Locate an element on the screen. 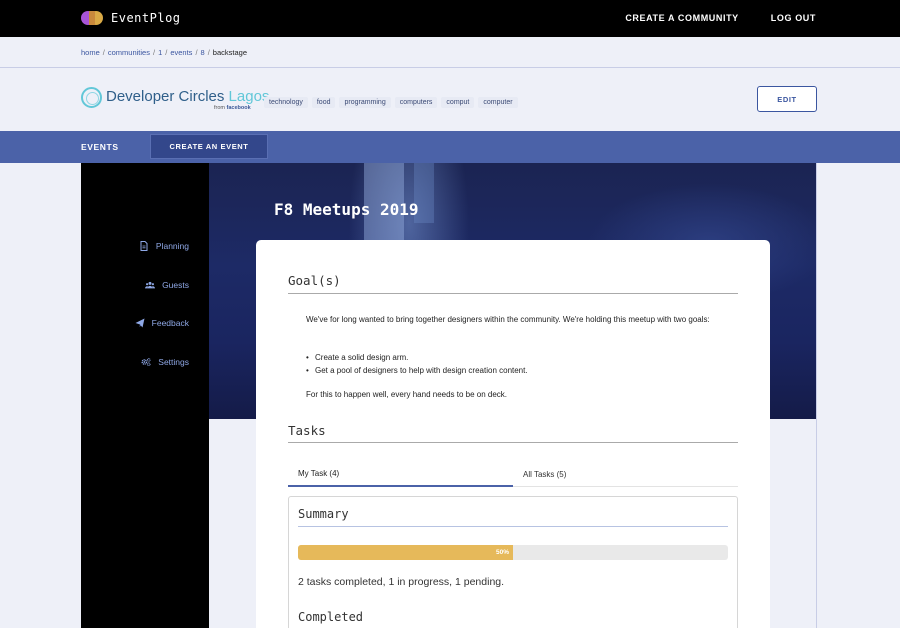 The width and height of the screenshot is (900, 628). document-icon is located at coordinates (144, 246).